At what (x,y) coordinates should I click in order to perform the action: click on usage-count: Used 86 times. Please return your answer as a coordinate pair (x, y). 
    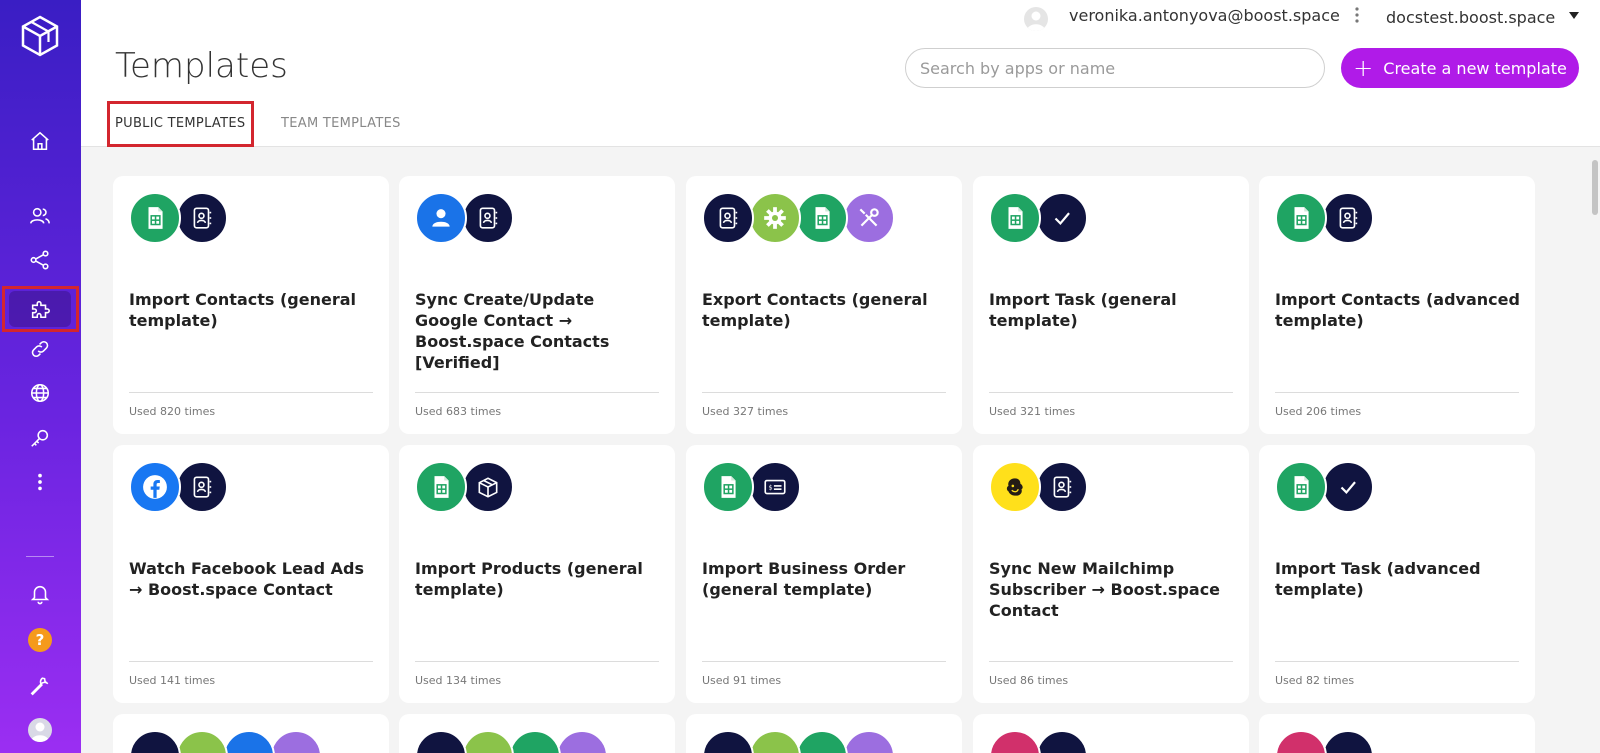
    Looking at the image, I should click on (1029, 680).